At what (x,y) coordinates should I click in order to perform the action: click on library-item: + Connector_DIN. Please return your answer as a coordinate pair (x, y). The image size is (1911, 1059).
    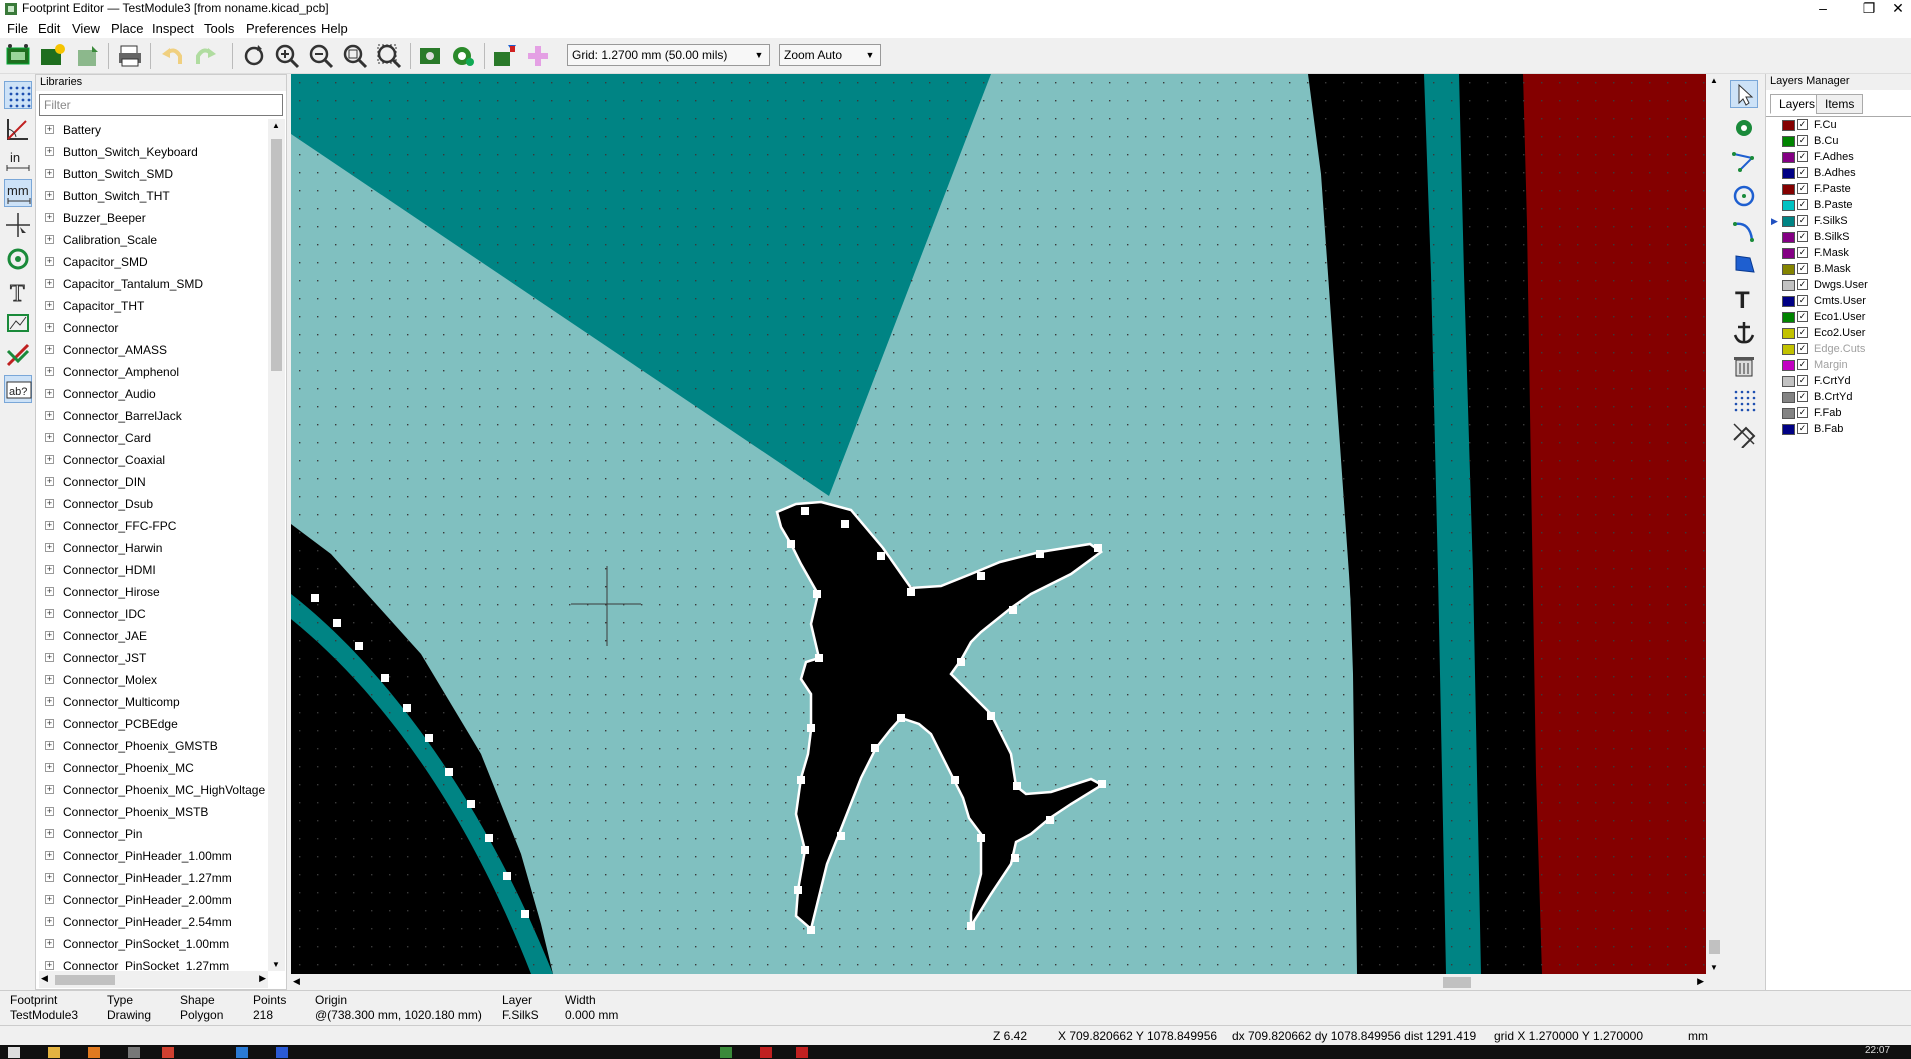
    Looking at the image, I should click on (153, 482).